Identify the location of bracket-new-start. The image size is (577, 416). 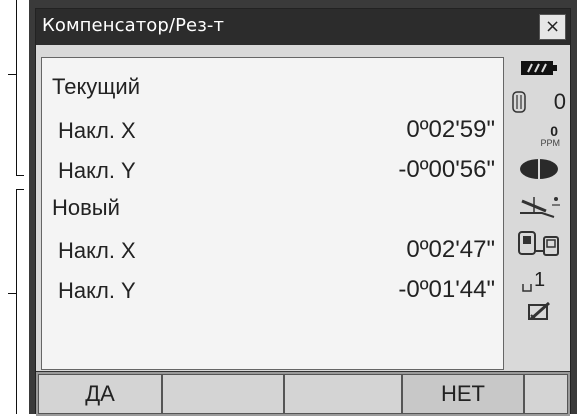
(20, 189).